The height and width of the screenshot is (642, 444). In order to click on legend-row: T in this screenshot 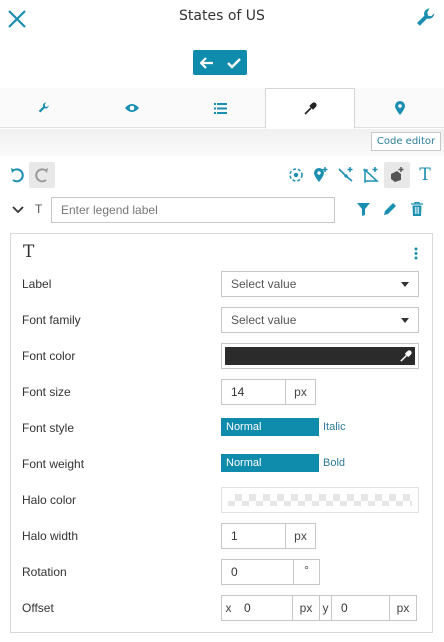, I will do `click(222, 212)`.